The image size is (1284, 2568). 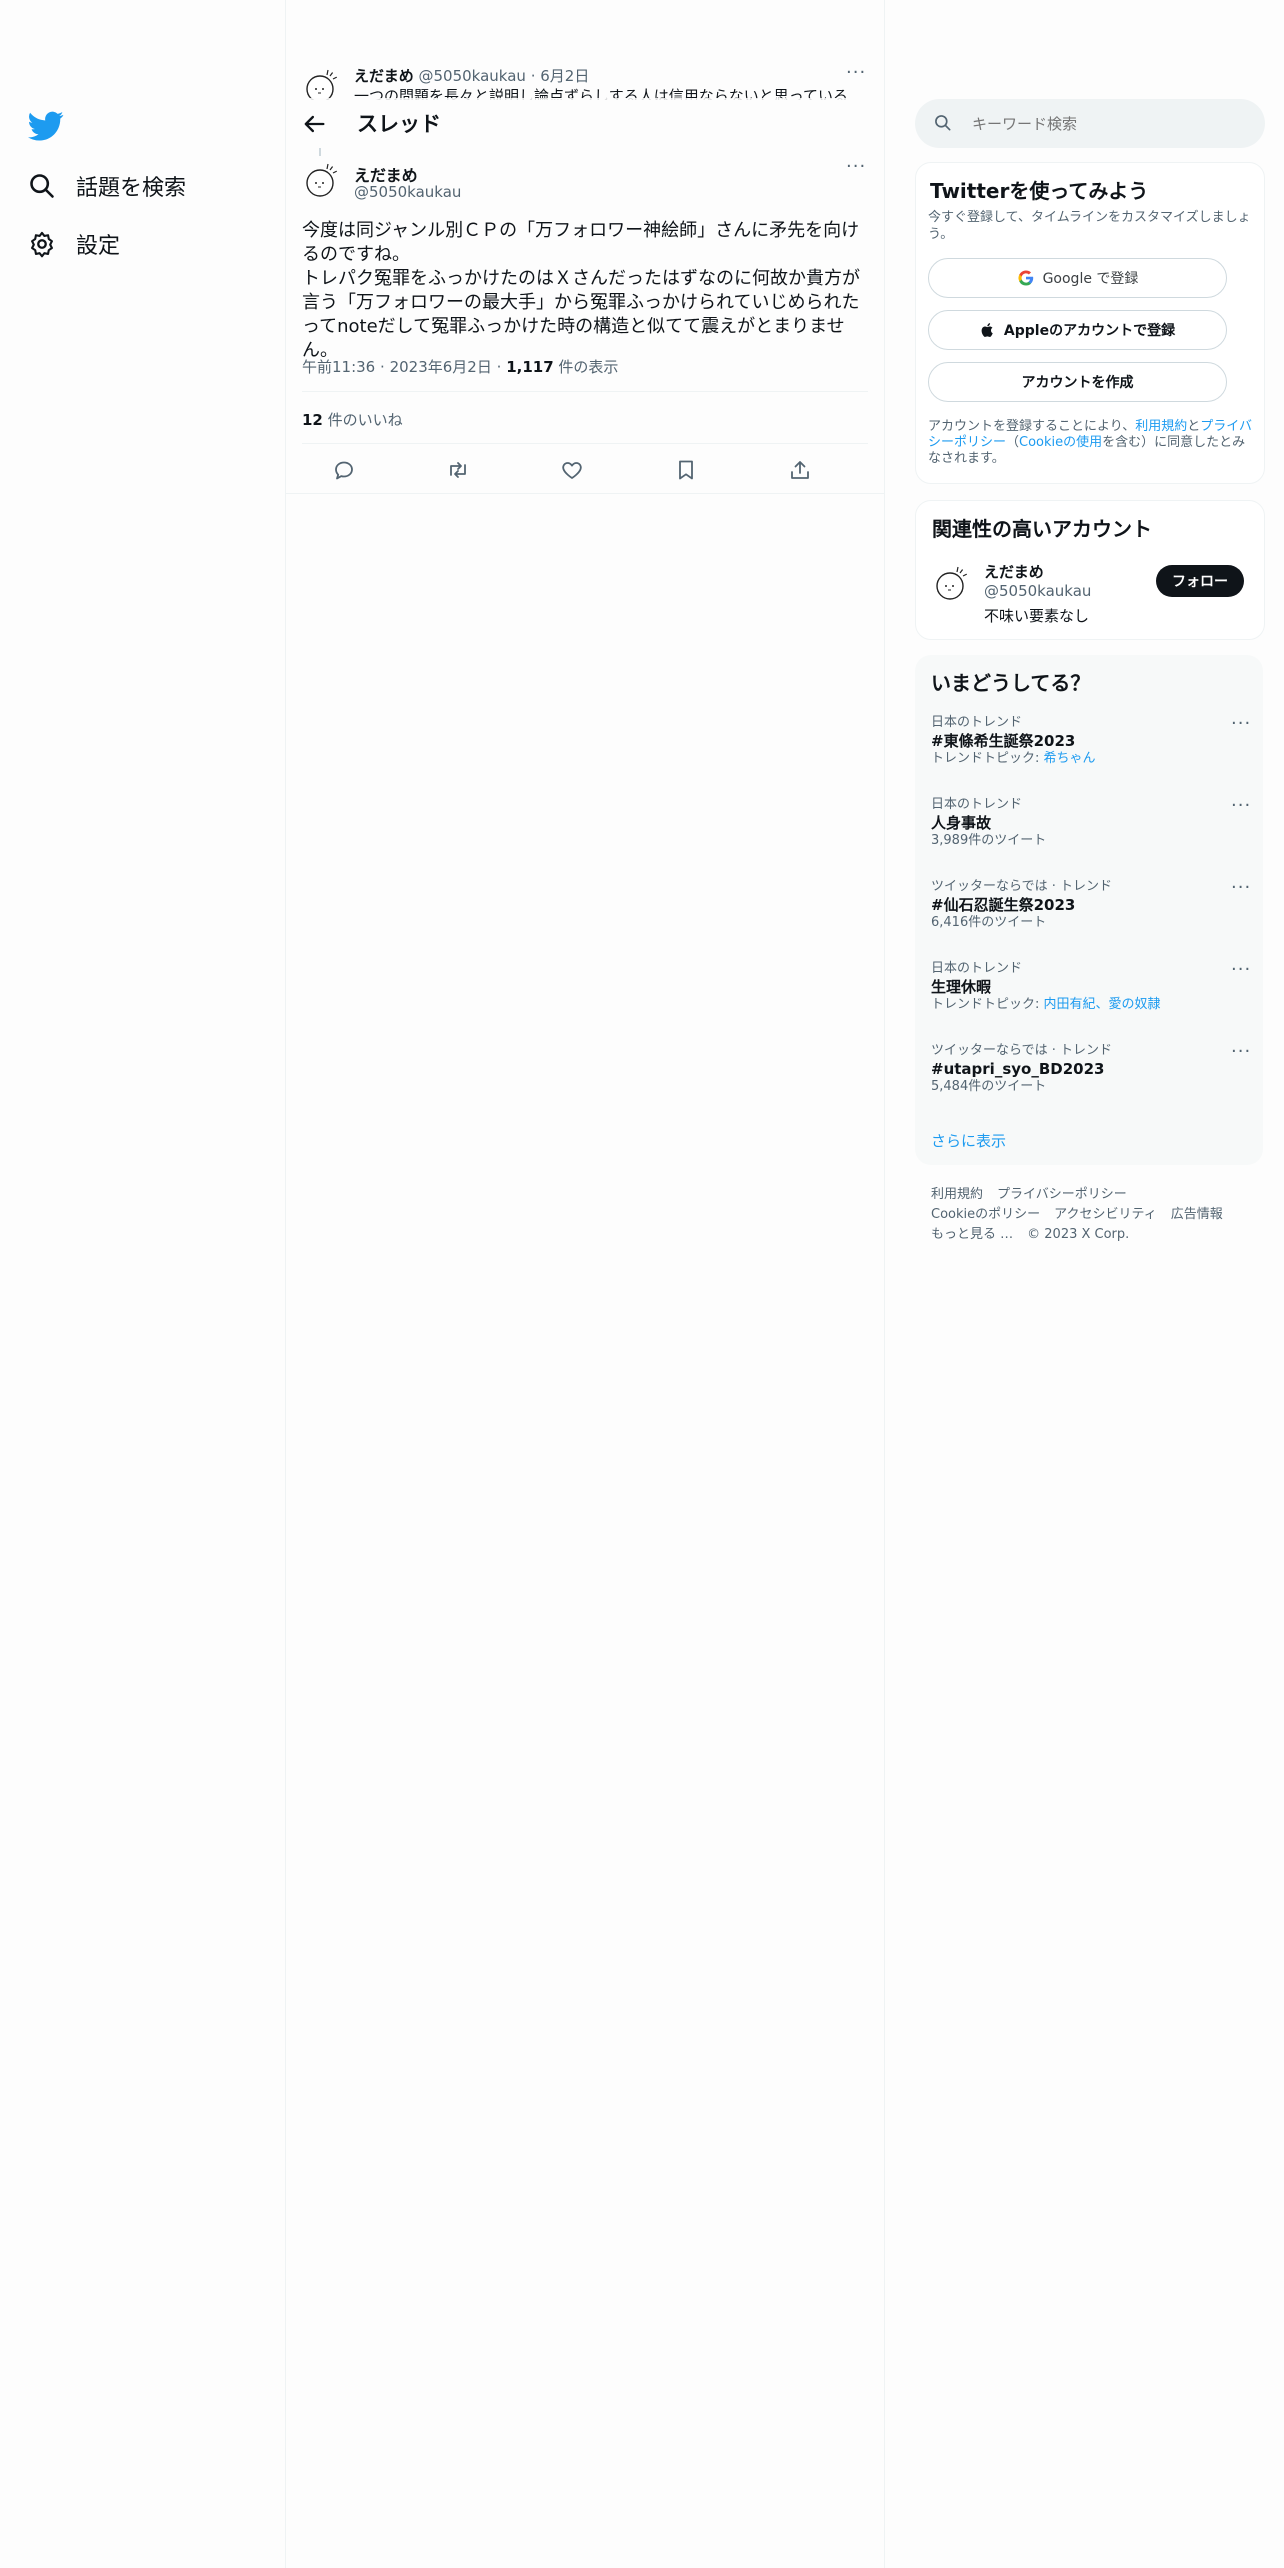 What do you see at coordinates (1014, 571) in the screenshot?
I see `account-name: えだまめ` at bounding box center [1014, 571].